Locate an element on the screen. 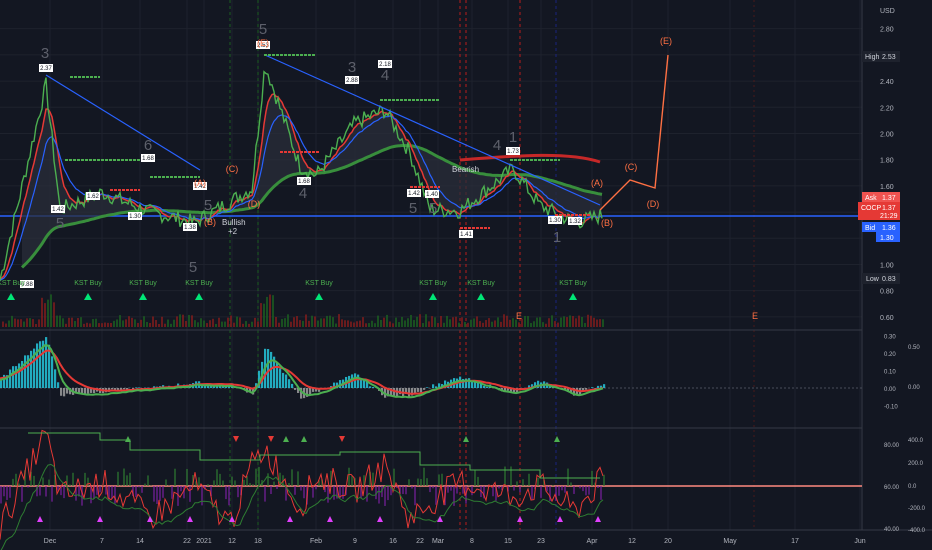 The height and width of the screenshot is (550, 932). price-tick-label: 1.60 is located at coordinates (887, 187).